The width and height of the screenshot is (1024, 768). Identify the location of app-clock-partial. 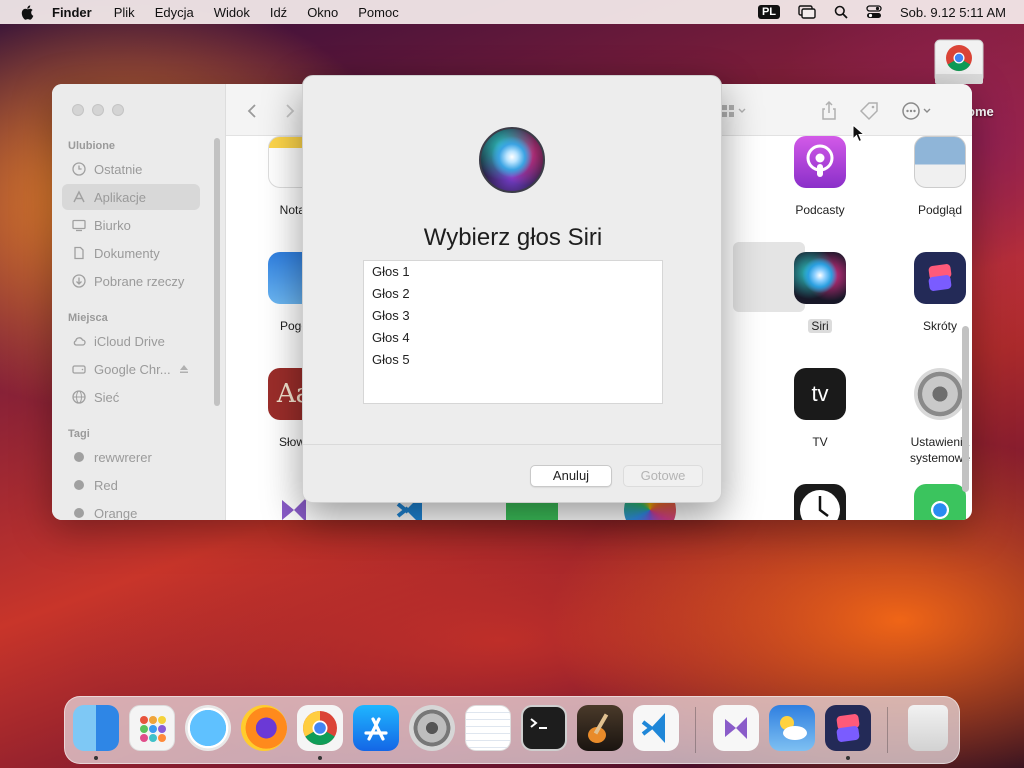
(820, 502).